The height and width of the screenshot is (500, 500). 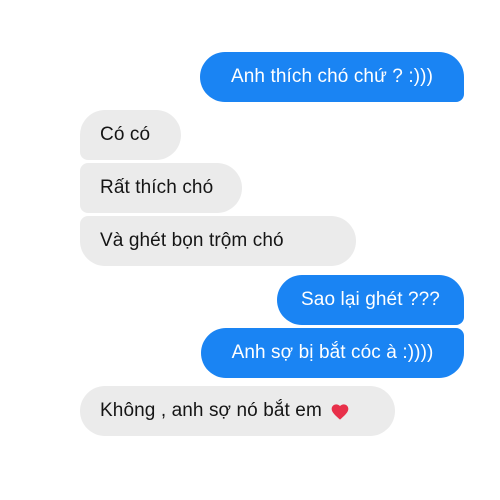 I want to click on message-text: Anh thích chó chứ ? :))), so click(x=332, y=76).